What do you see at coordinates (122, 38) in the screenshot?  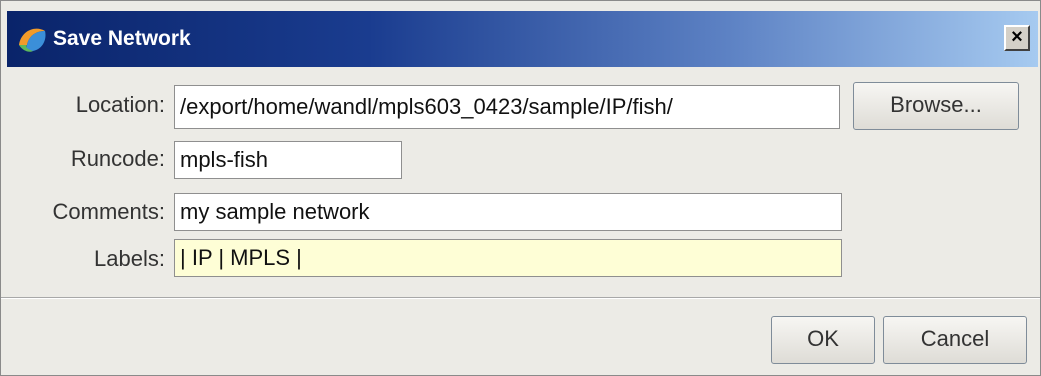 I see `dialog-title: Save Network` at bounding box center [122, 38].